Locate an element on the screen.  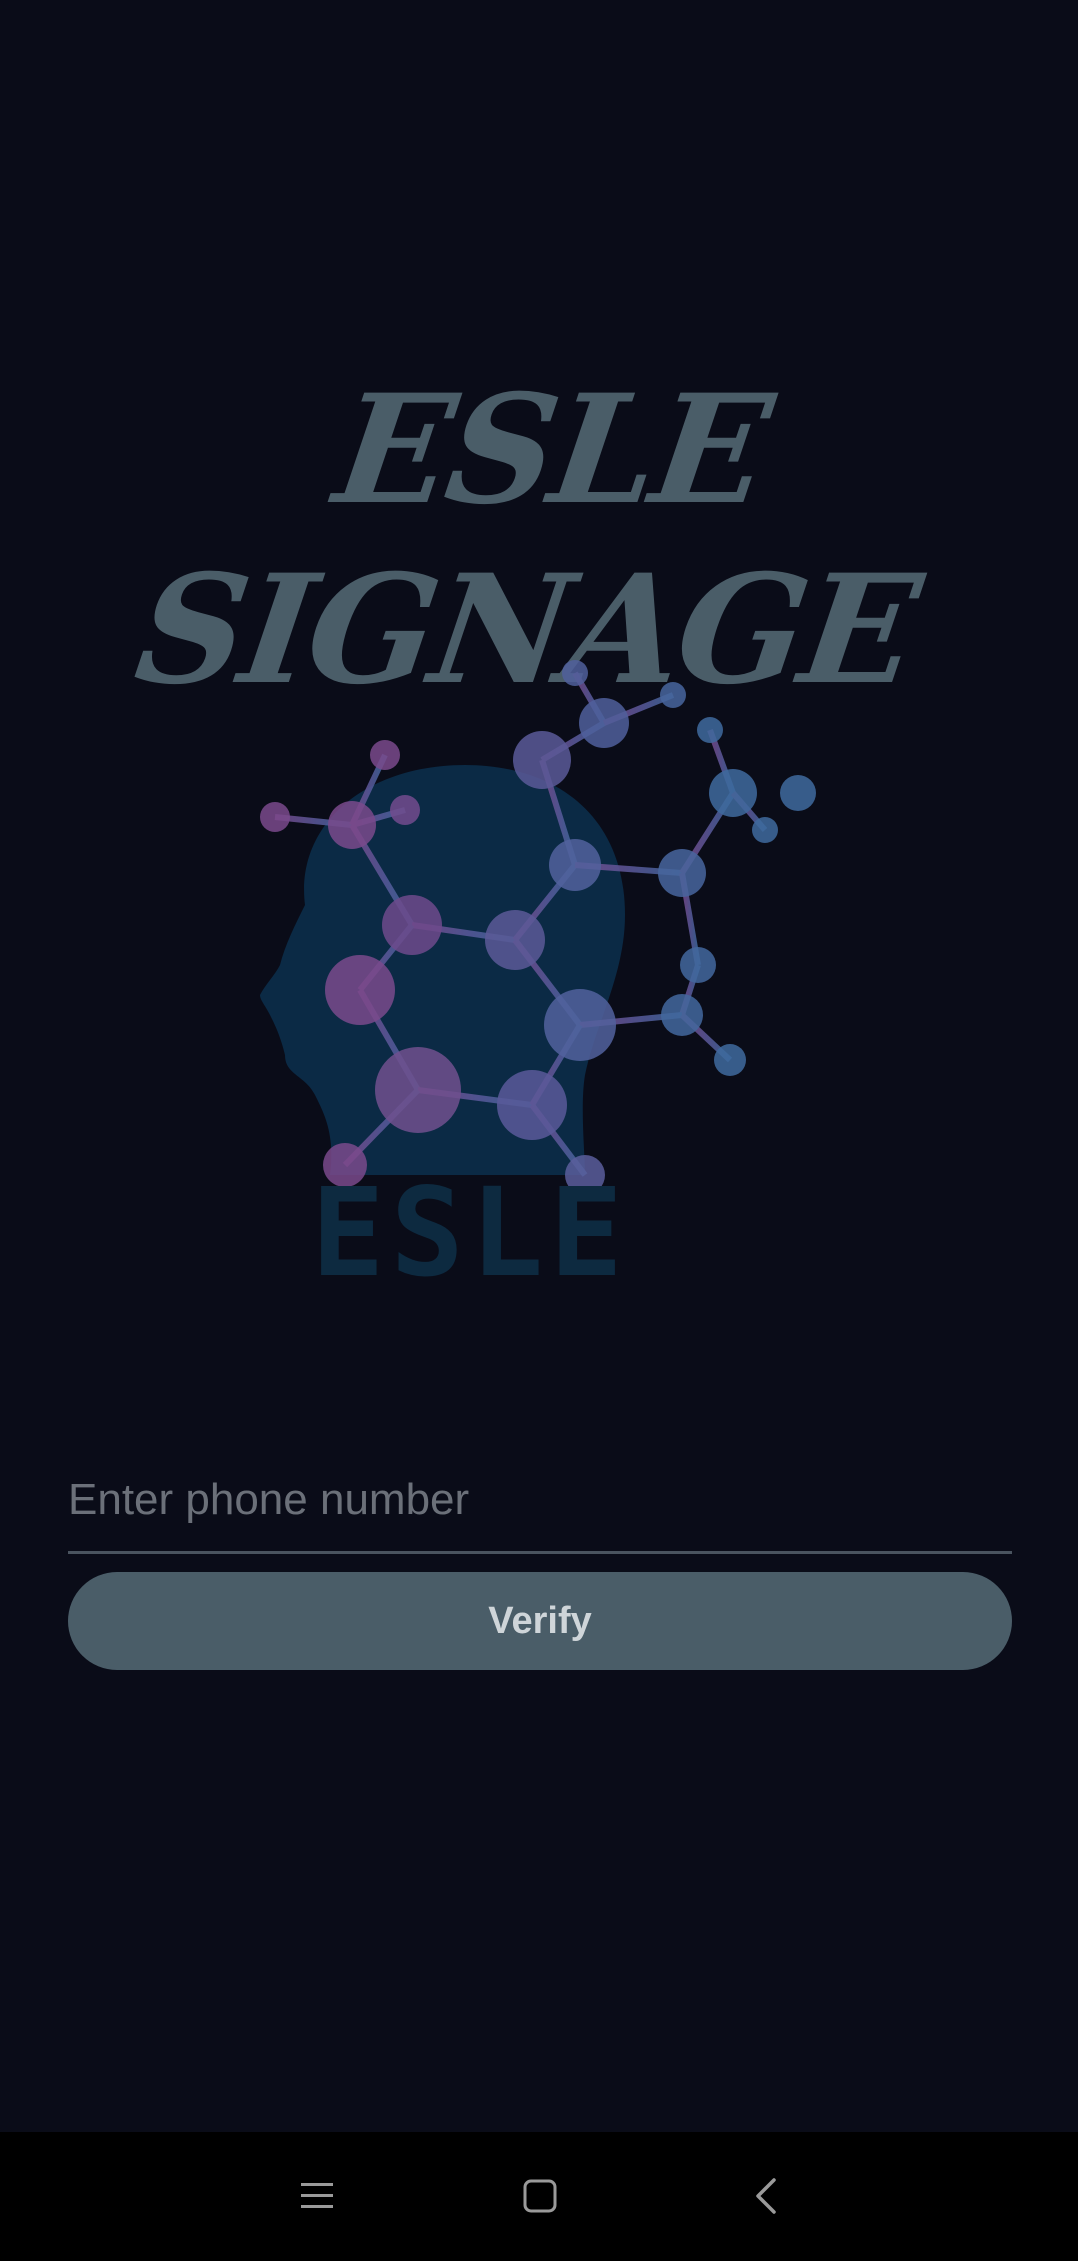
back-icon is located at coordinates (766, 2196).